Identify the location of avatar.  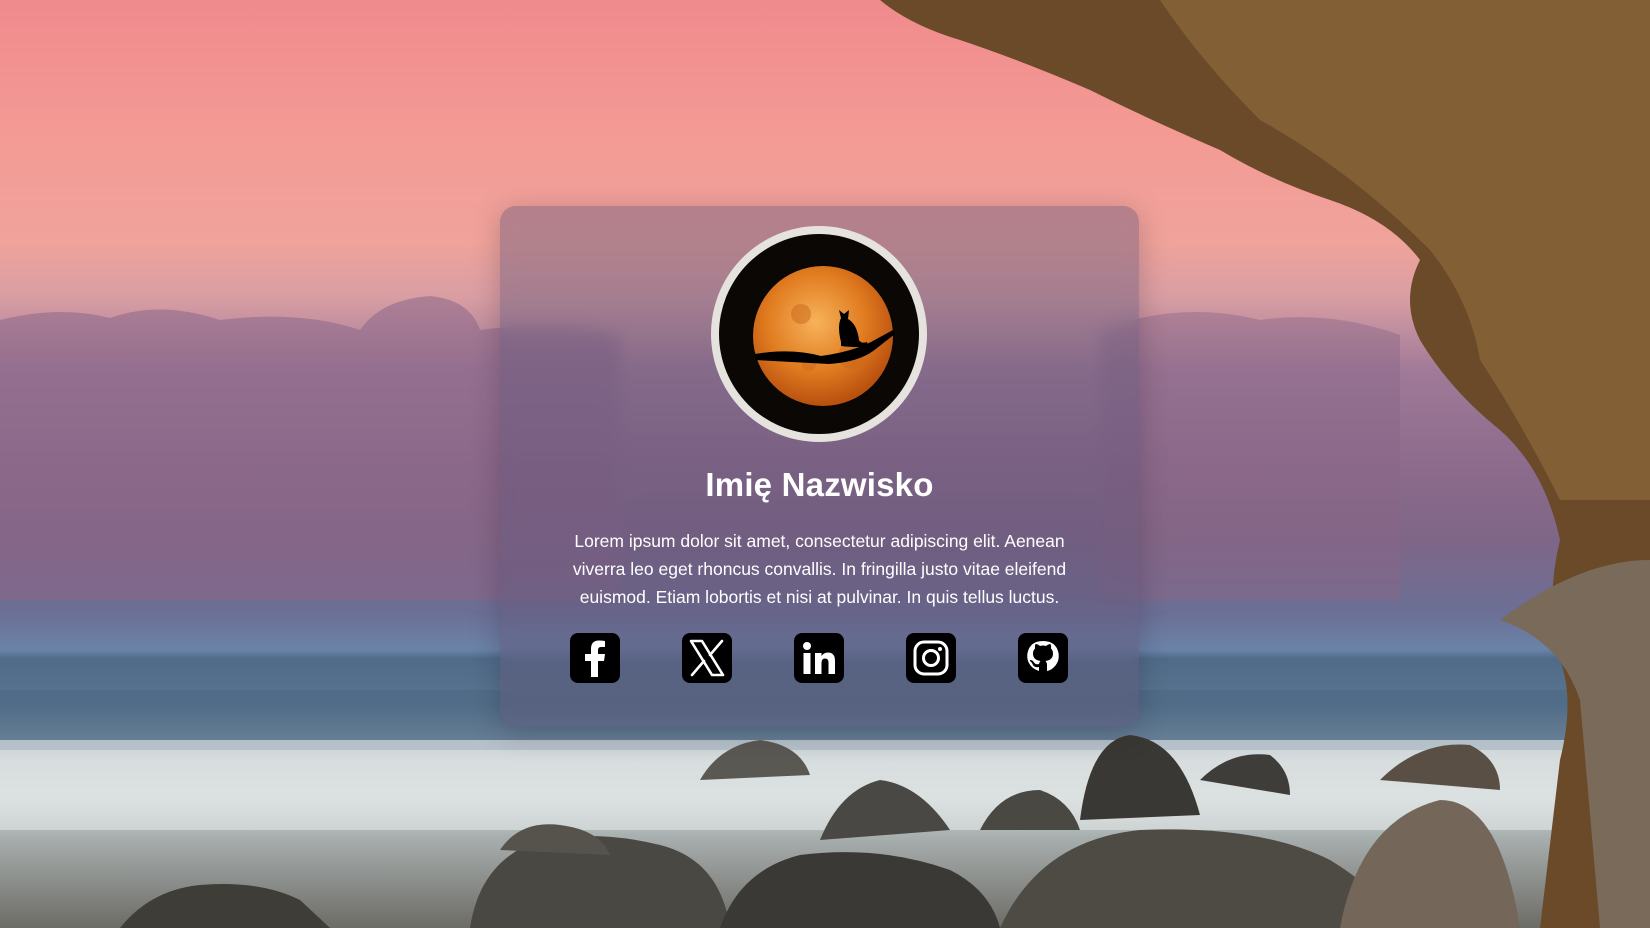
(819, 334).